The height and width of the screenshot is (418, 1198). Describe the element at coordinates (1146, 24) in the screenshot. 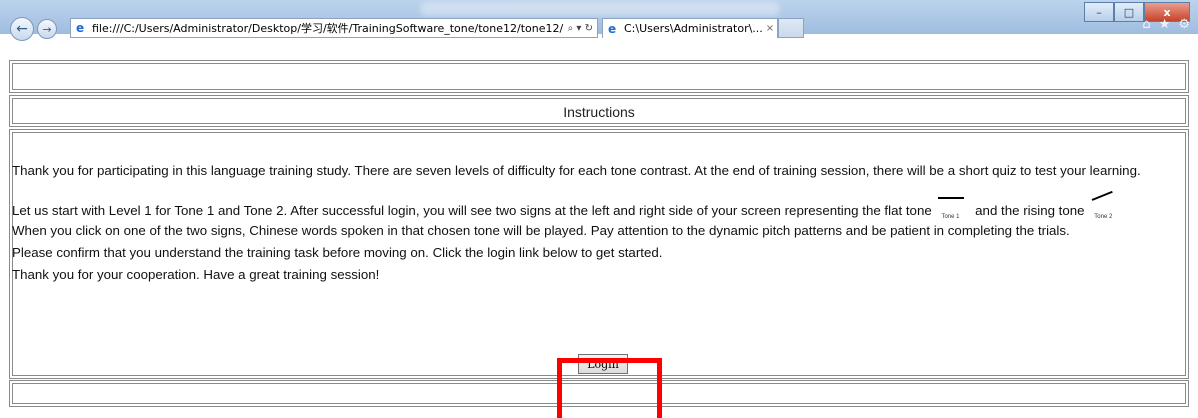

I see `home-icon: ⌂` at that location.